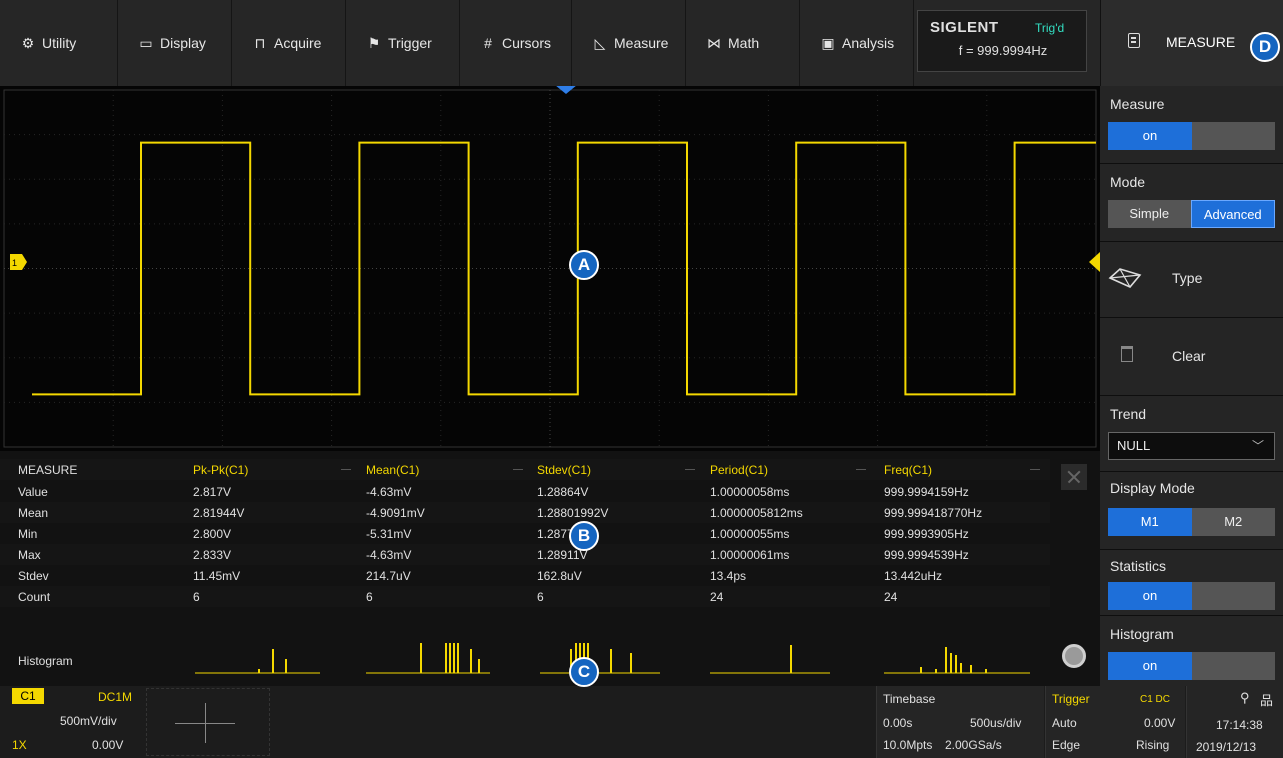 Image resolution: width=1283 pixels, height=758 pixels. What do you see at coordinates (18, 262) in the screenshot?
I see `channel-1-ground-marker: 1` at bounding box center [18, 262].